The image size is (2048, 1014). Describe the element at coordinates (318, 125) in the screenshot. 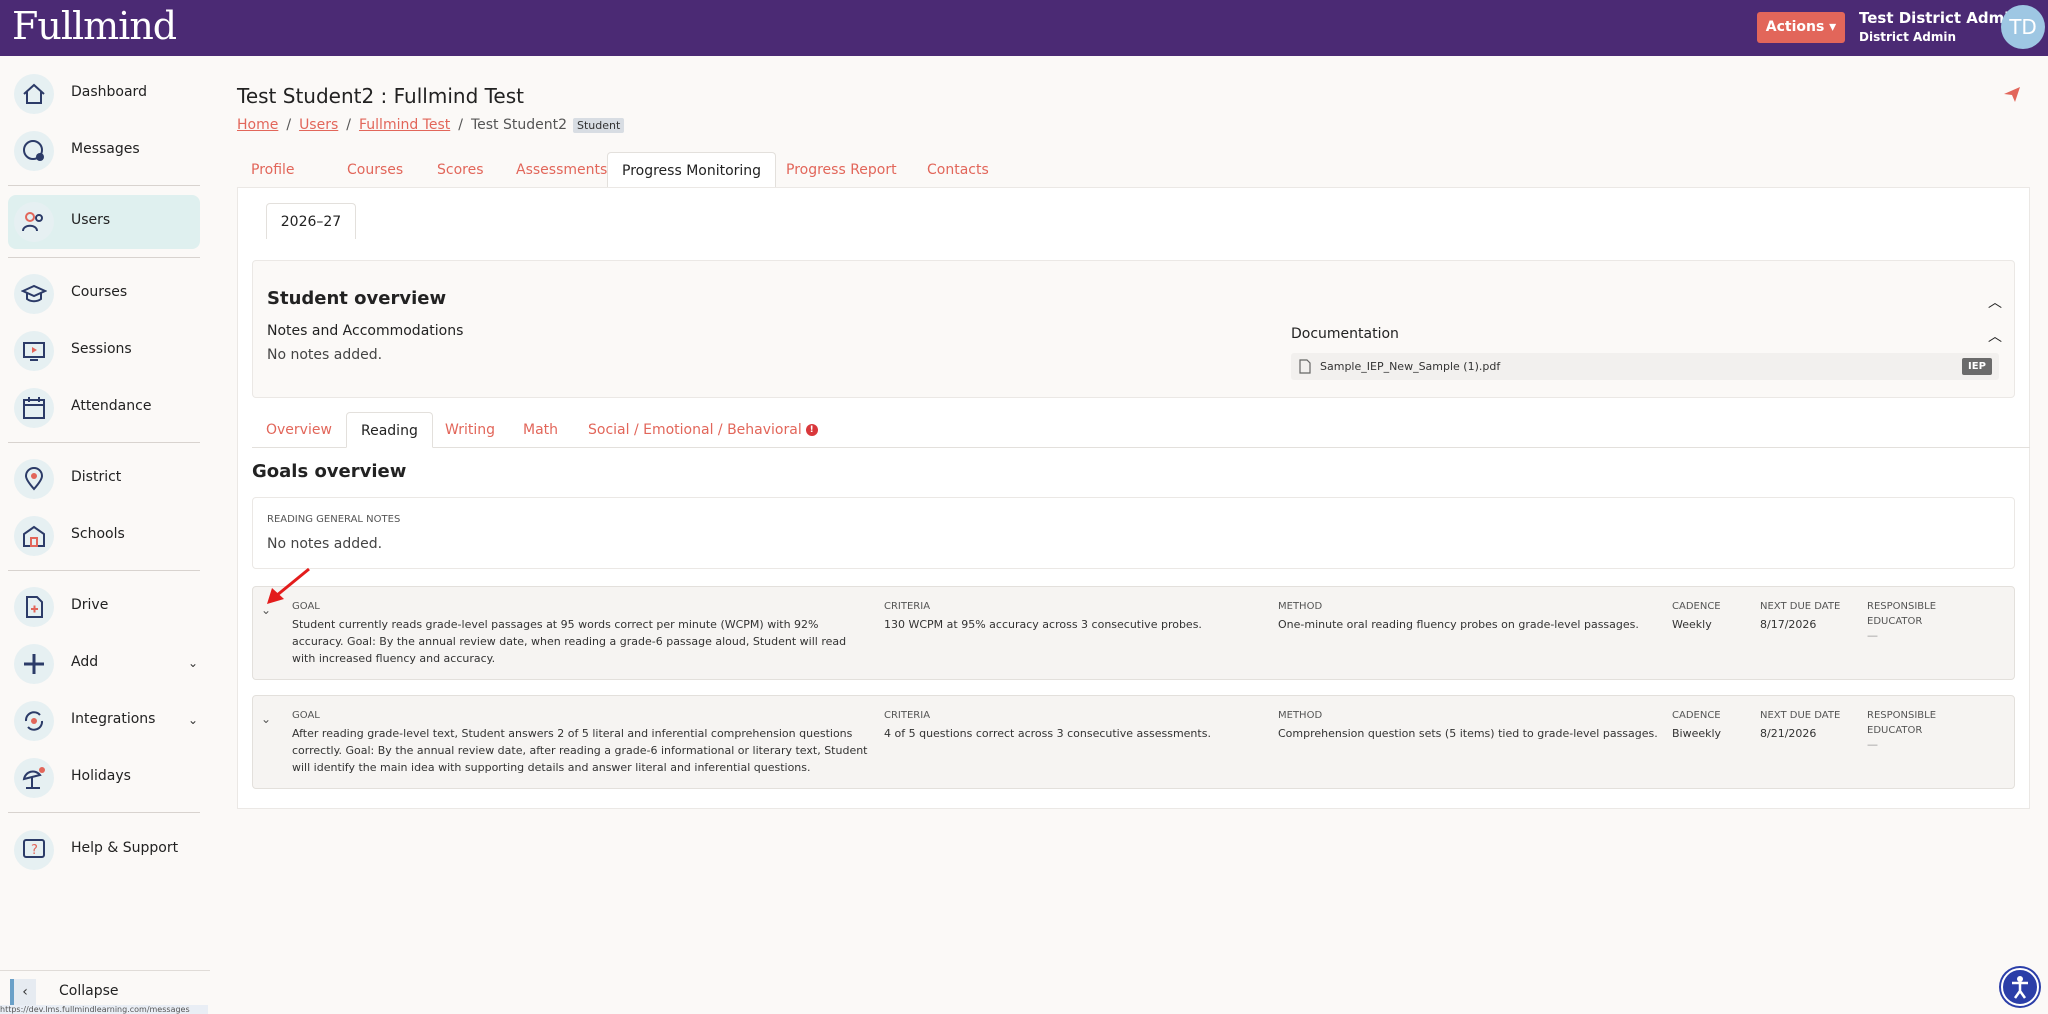

I see `breadcrumb-users: Users` at that location.